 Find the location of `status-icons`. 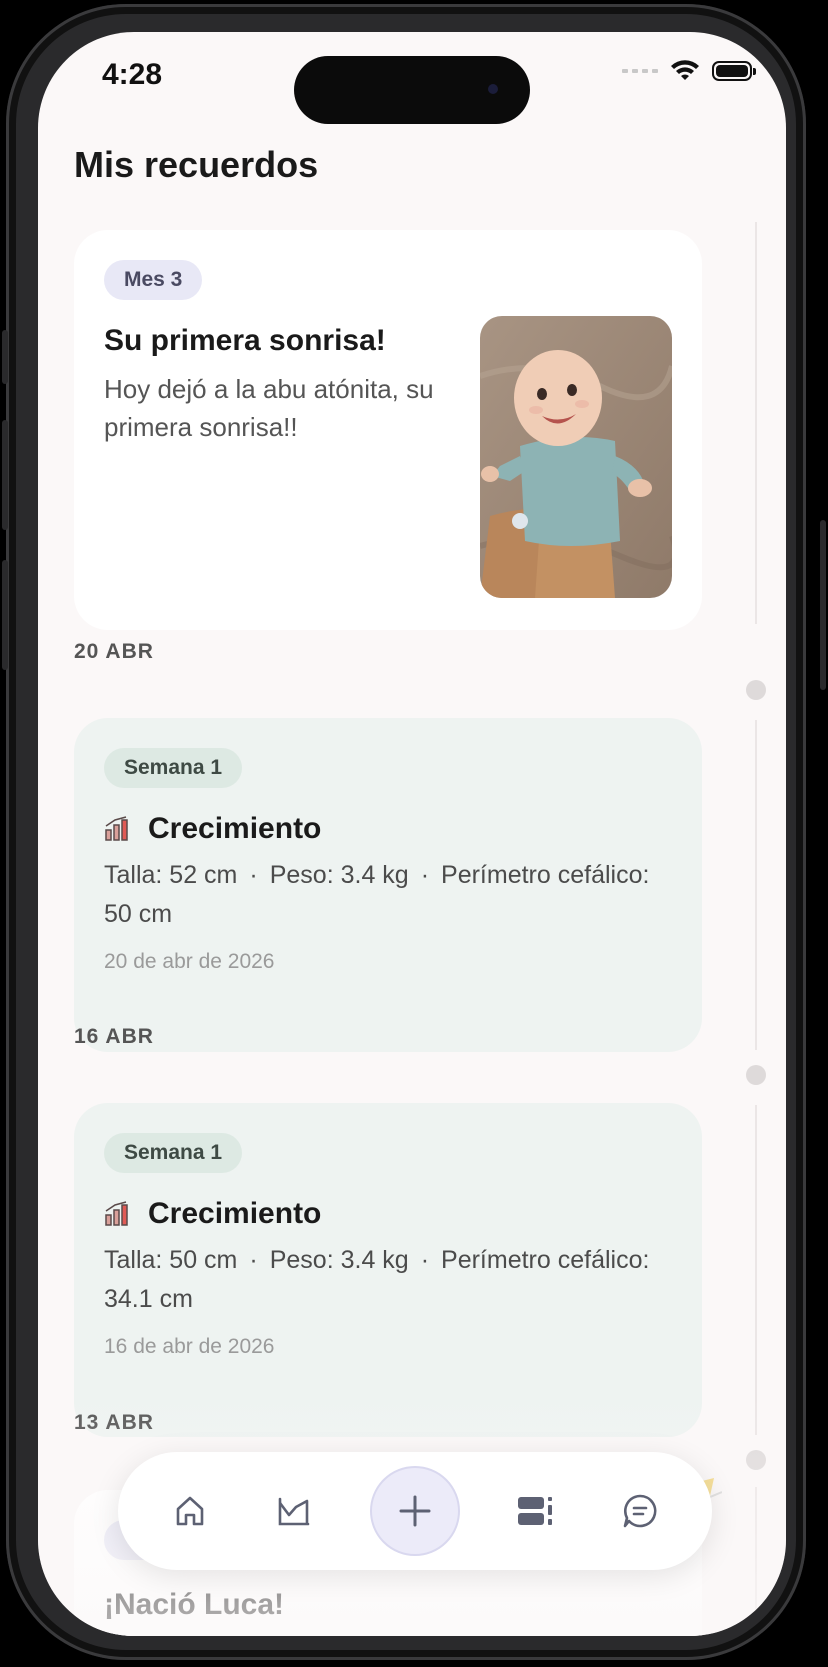

status-icons is located at coordinates (689, 71).